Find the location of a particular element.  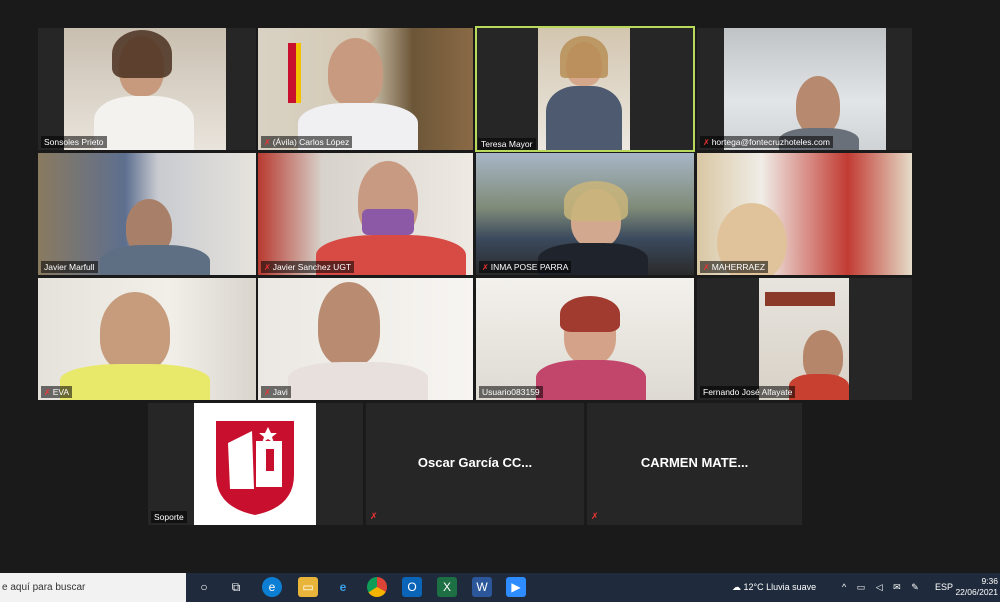

participant-name: Usuario083159 is located at coordinates (511, 392).